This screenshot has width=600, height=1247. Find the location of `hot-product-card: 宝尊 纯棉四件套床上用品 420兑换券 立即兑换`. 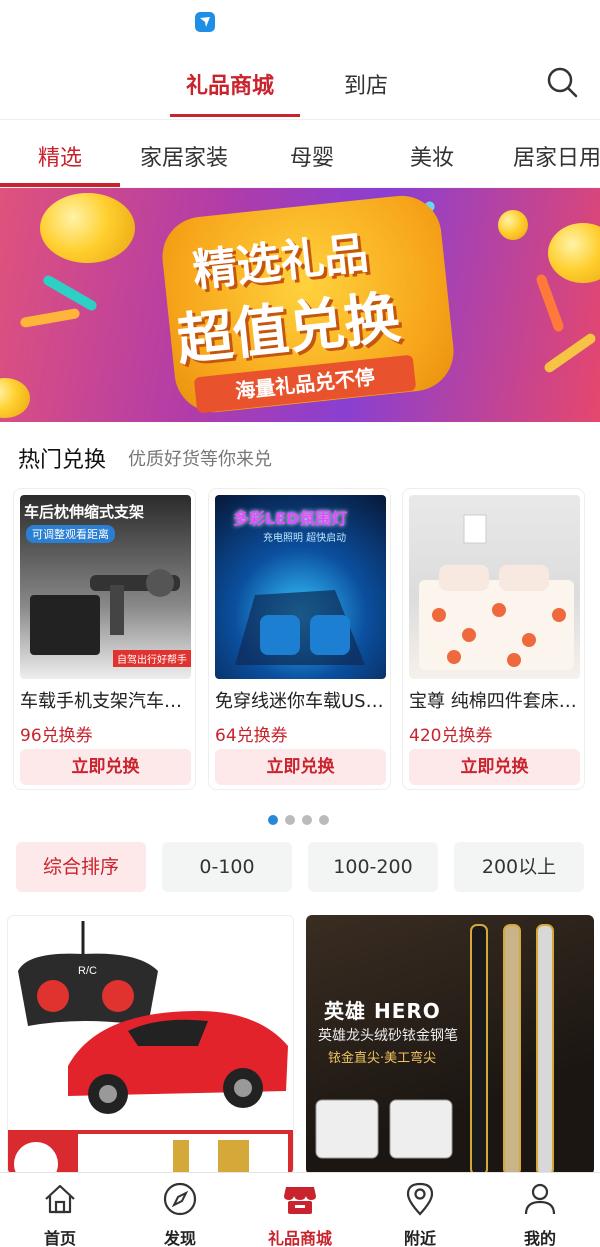

hot-product-card: 宝尊 纯棉四件套床上用品 420兑换券 立即兑换 is located at coordinates (493, 639).